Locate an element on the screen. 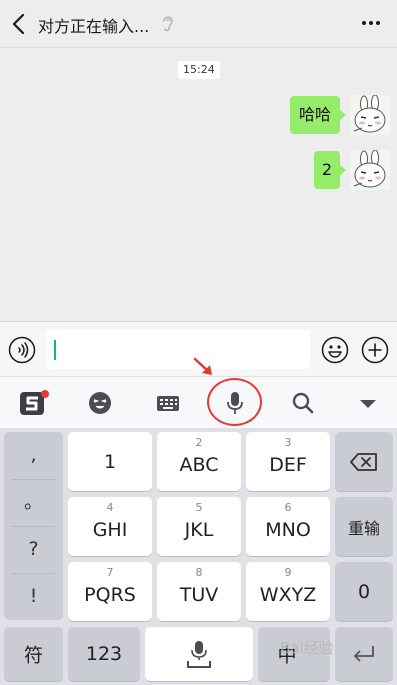 Image resolution: width=397 pixels, height=685 pixels. key-6: 6 MNO is located at coordinates (288, 526).